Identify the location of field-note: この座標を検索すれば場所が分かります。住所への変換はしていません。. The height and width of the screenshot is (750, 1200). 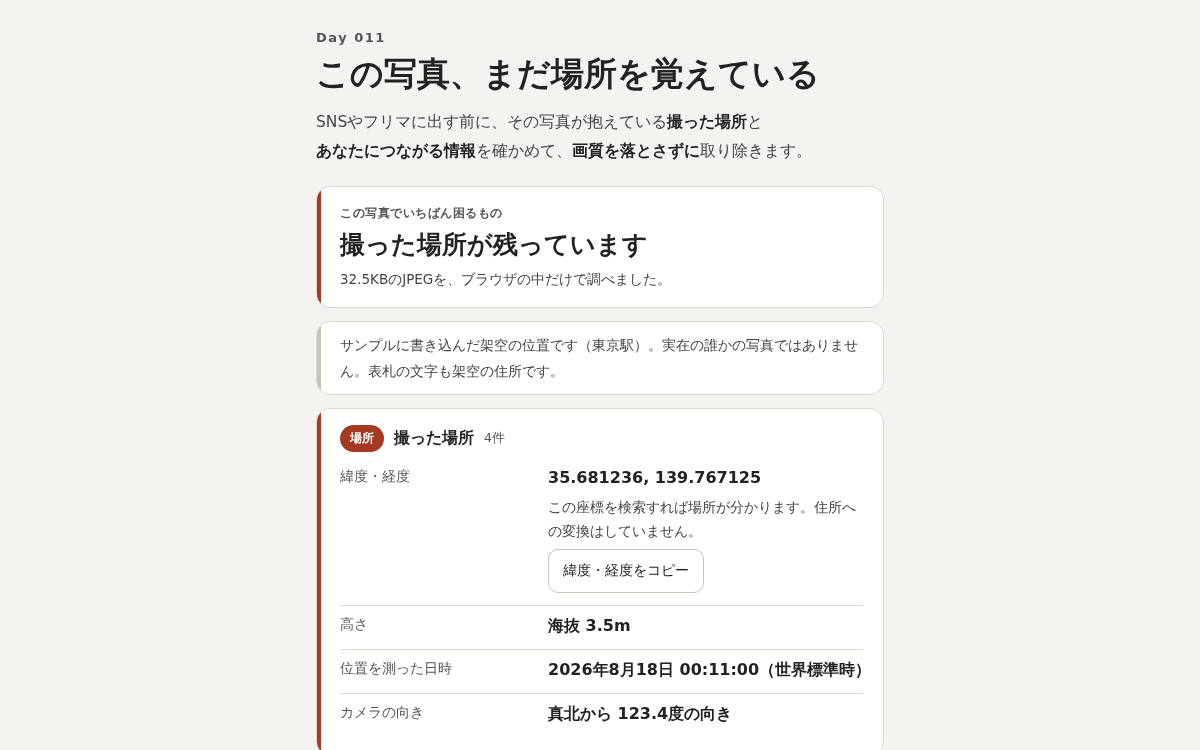
(702, 519).